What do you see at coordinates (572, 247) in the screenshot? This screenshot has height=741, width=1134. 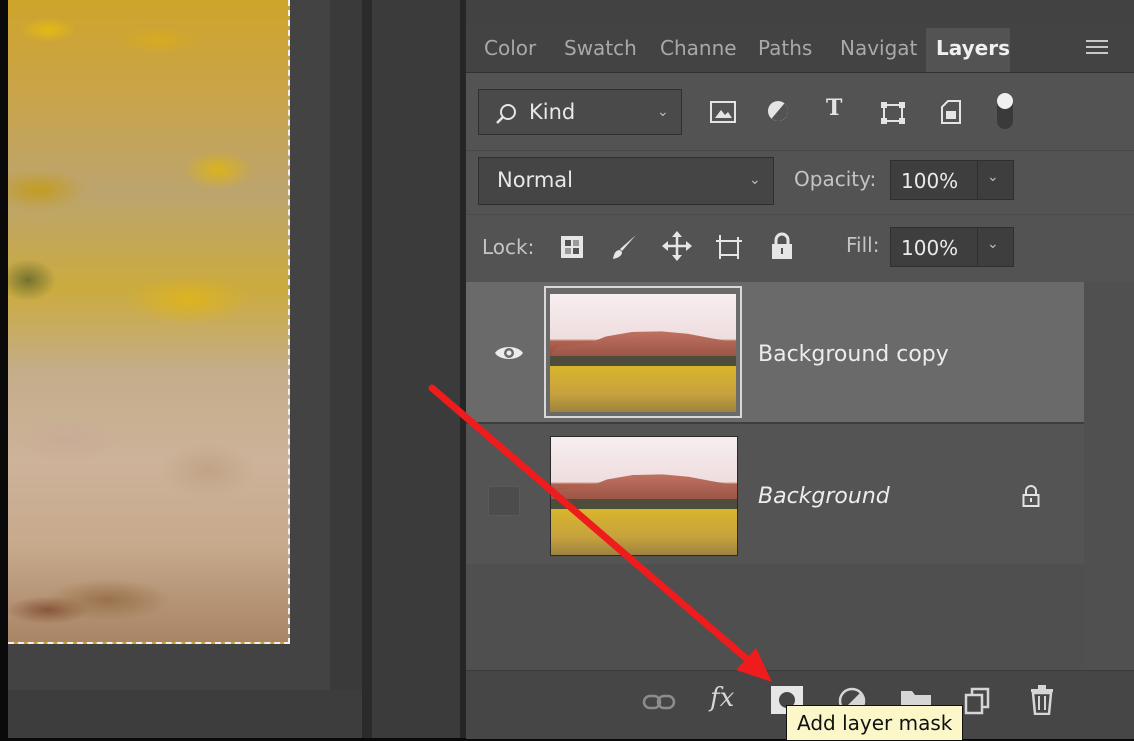 I see `lock-transparent-icon` at bounding box center [572, 247].